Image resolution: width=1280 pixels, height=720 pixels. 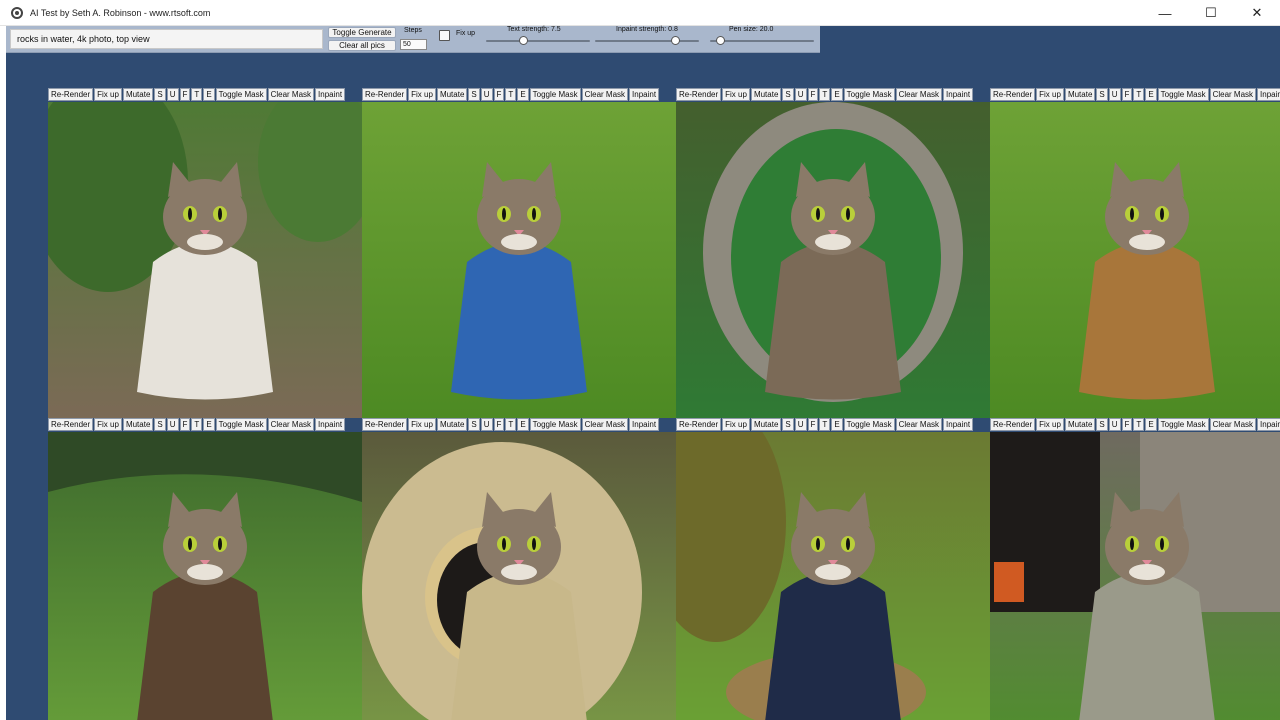 I want to click on clear-all-pics-button: Clear all pics, so click(x=362, y=45).